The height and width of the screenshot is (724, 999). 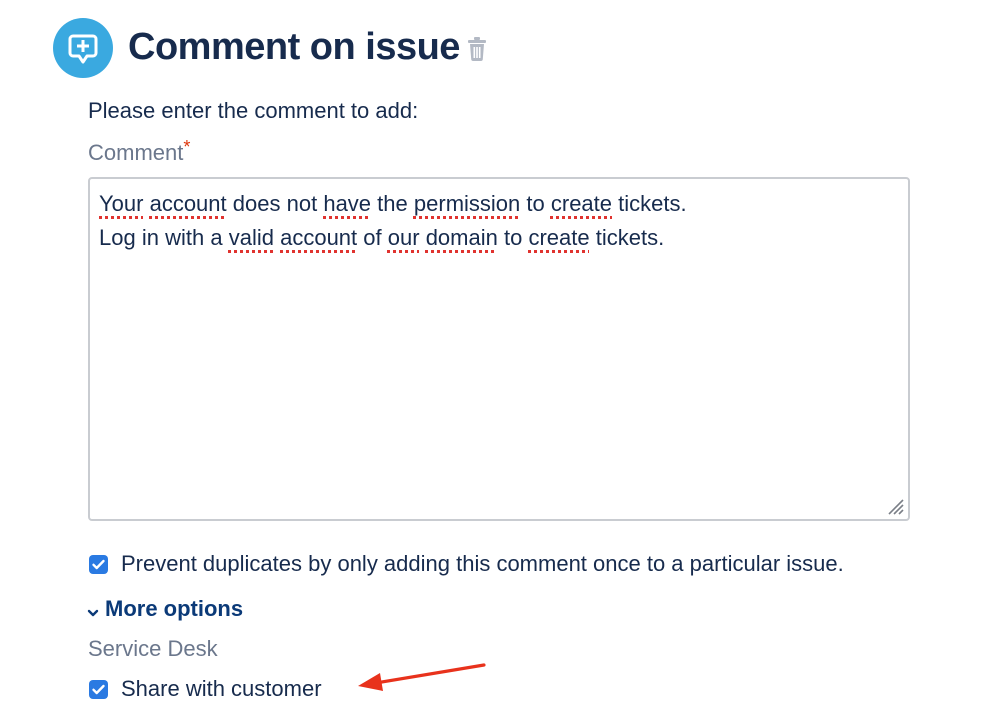 I want to click on comment-add-icon, so click(x=83, y=48).